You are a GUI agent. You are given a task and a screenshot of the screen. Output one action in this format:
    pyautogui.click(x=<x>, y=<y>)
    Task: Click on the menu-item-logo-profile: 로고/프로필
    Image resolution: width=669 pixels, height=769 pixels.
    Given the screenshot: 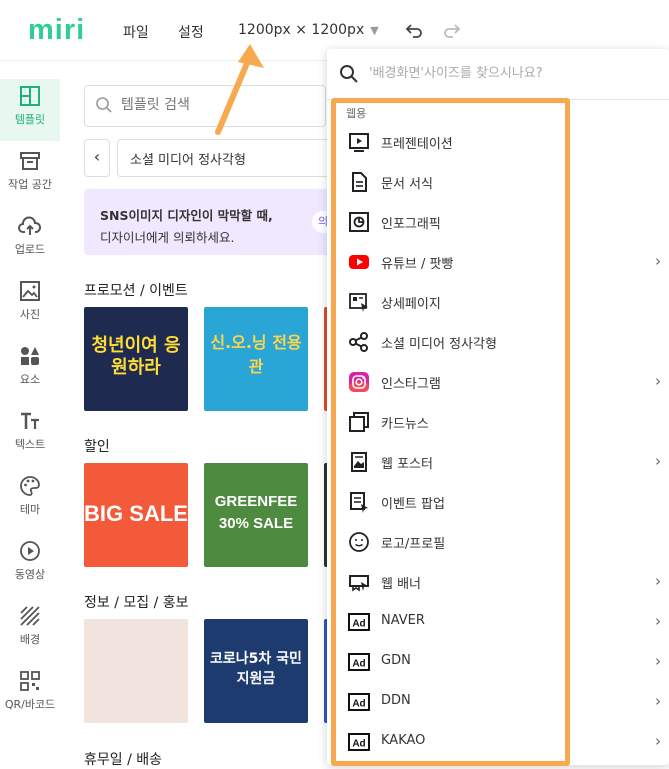 What is the action you would take?
    pyautogui.click(x=498, y=542)
    